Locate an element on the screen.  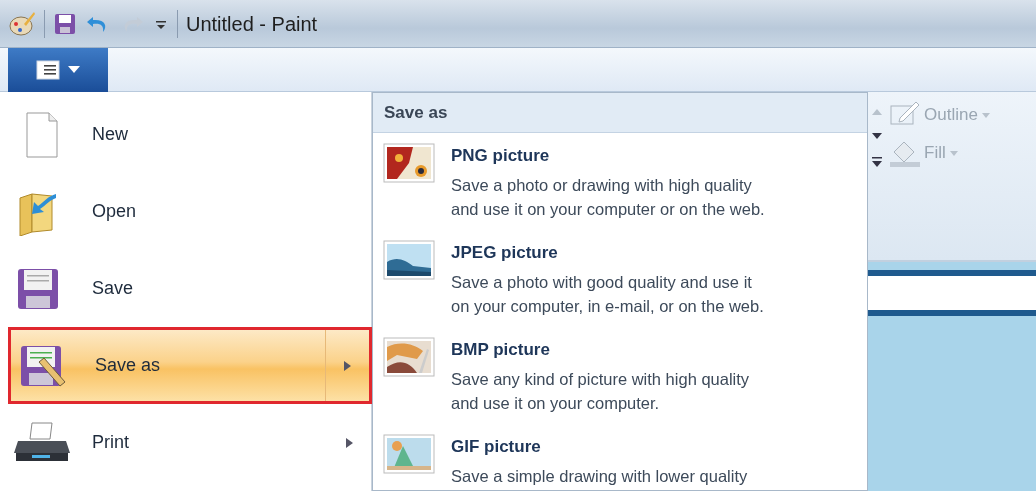
save-format-option: JPEG picture Save a photo with good quality and use it on your computer, in e-mail, or on the web. is located at coordinates (620, 278).